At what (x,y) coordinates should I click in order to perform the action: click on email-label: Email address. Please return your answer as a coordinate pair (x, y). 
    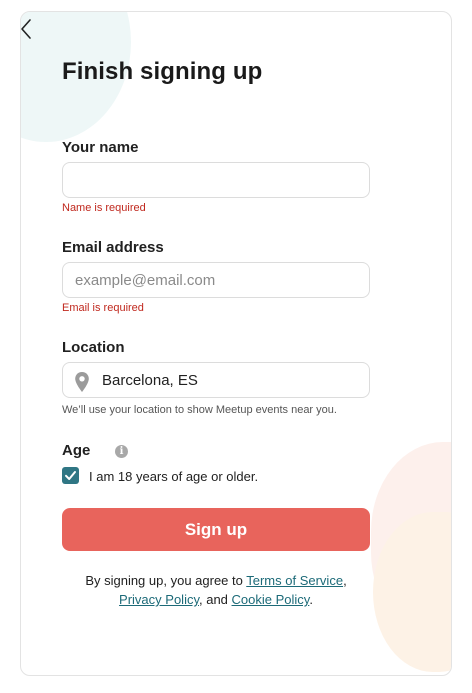
    Looking at the image, I should click on (113, 247).